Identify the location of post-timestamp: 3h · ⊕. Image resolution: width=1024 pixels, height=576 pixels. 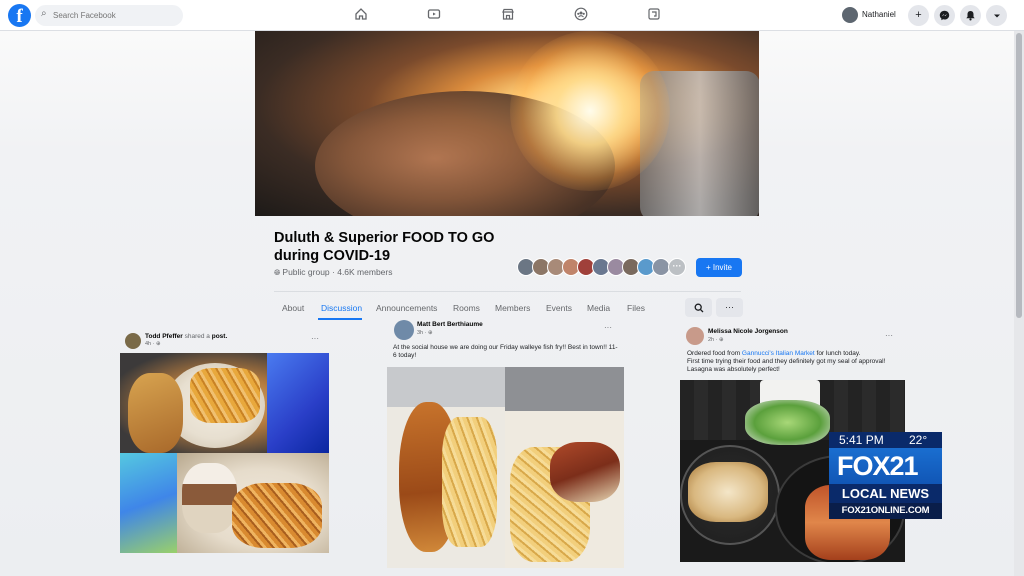
(425, 333).